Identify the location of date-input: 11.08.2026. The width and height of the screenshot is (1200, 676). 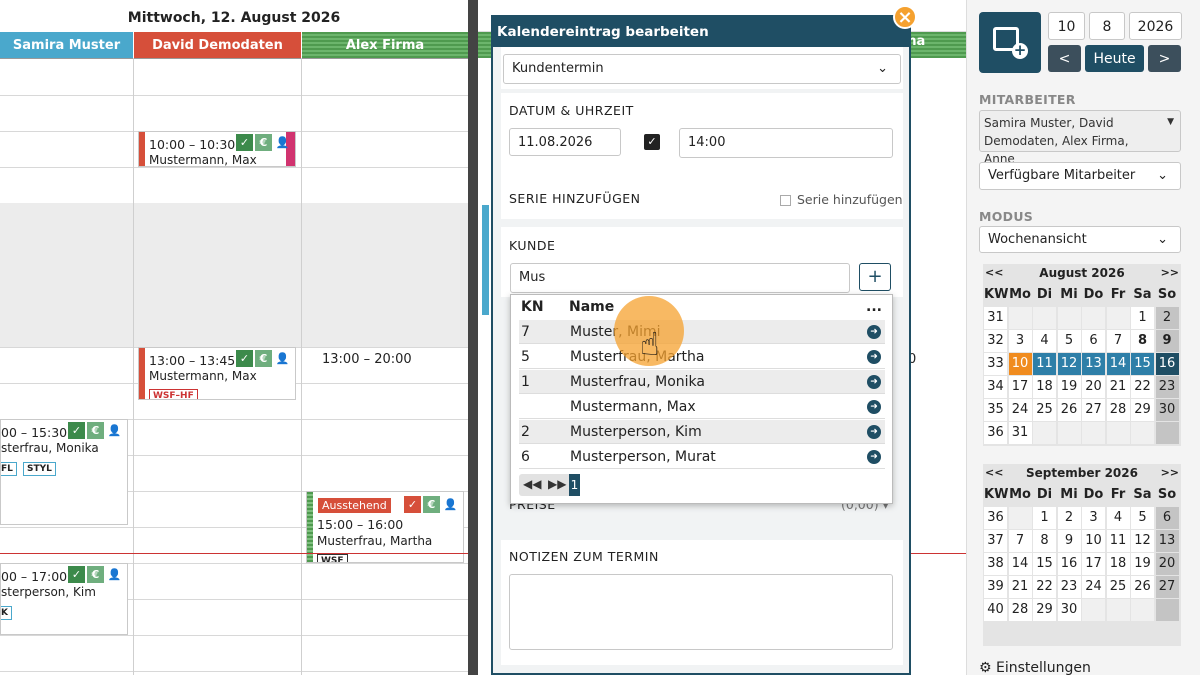
(565, 142).